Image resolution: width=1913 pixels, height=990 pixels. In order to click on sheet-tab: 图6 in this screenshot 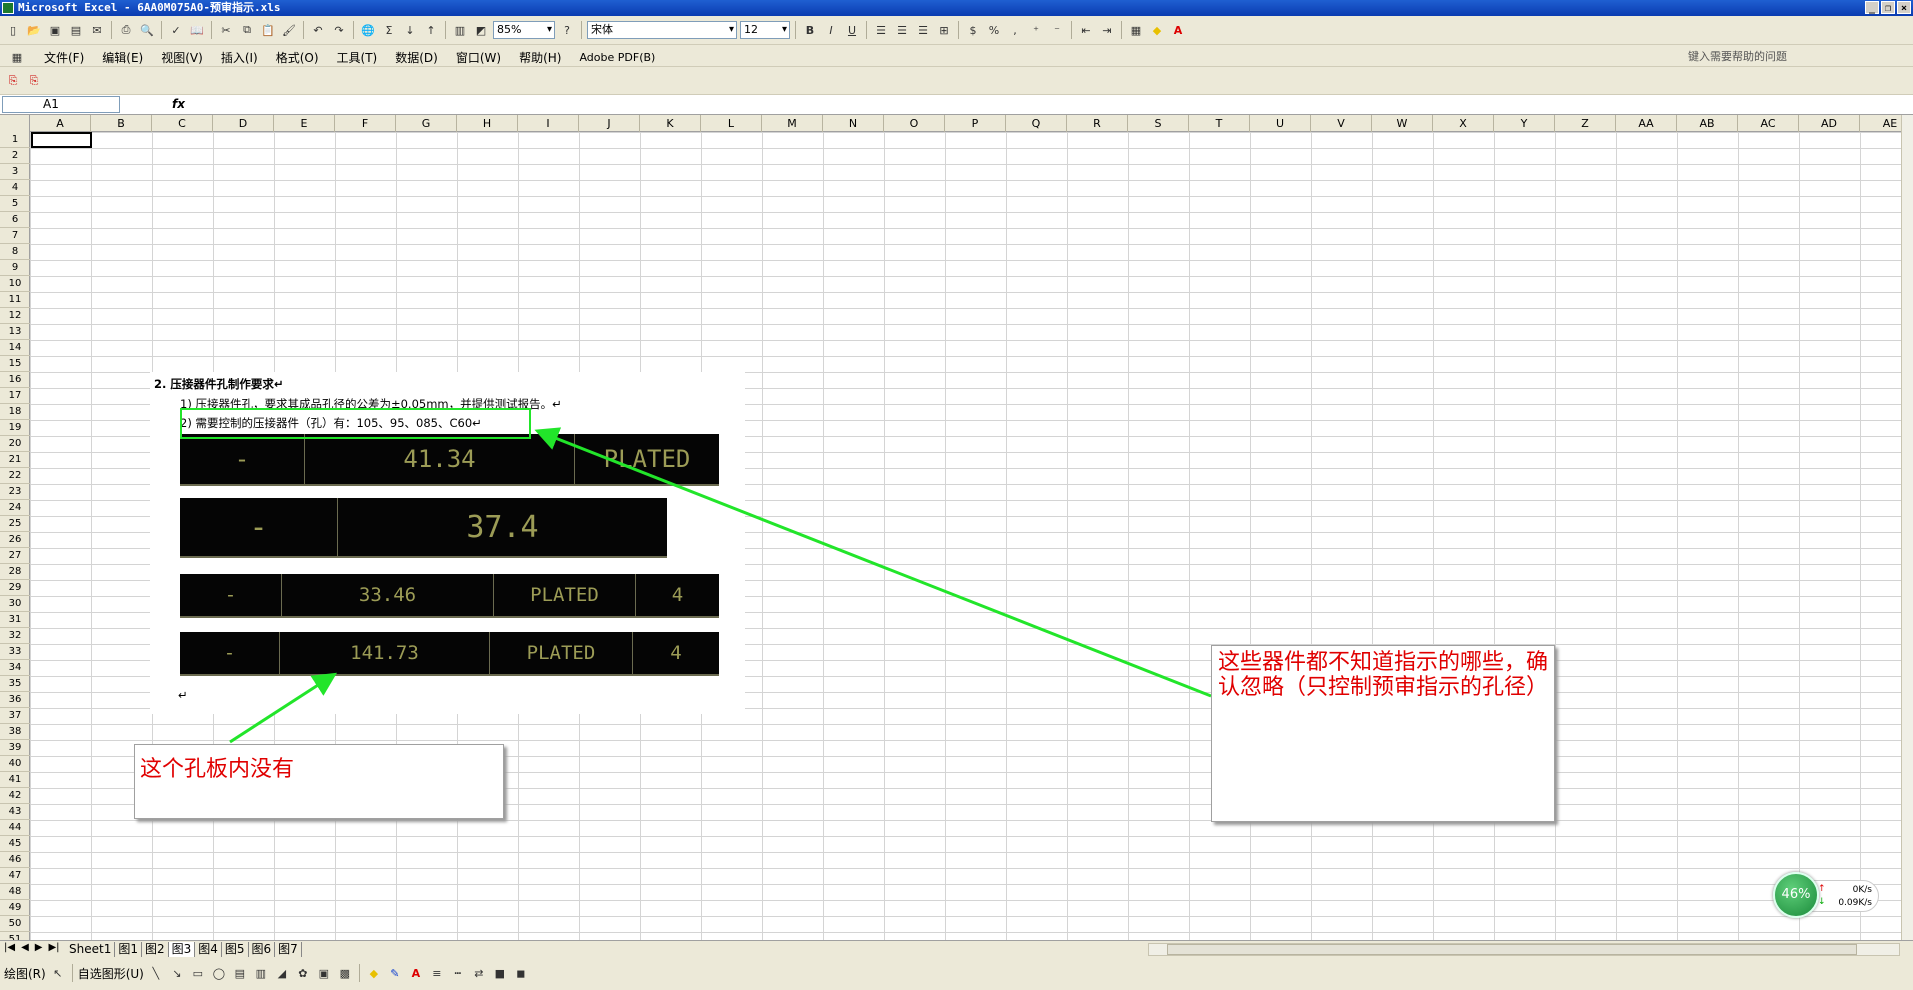, I will do `click(262, 949)`.